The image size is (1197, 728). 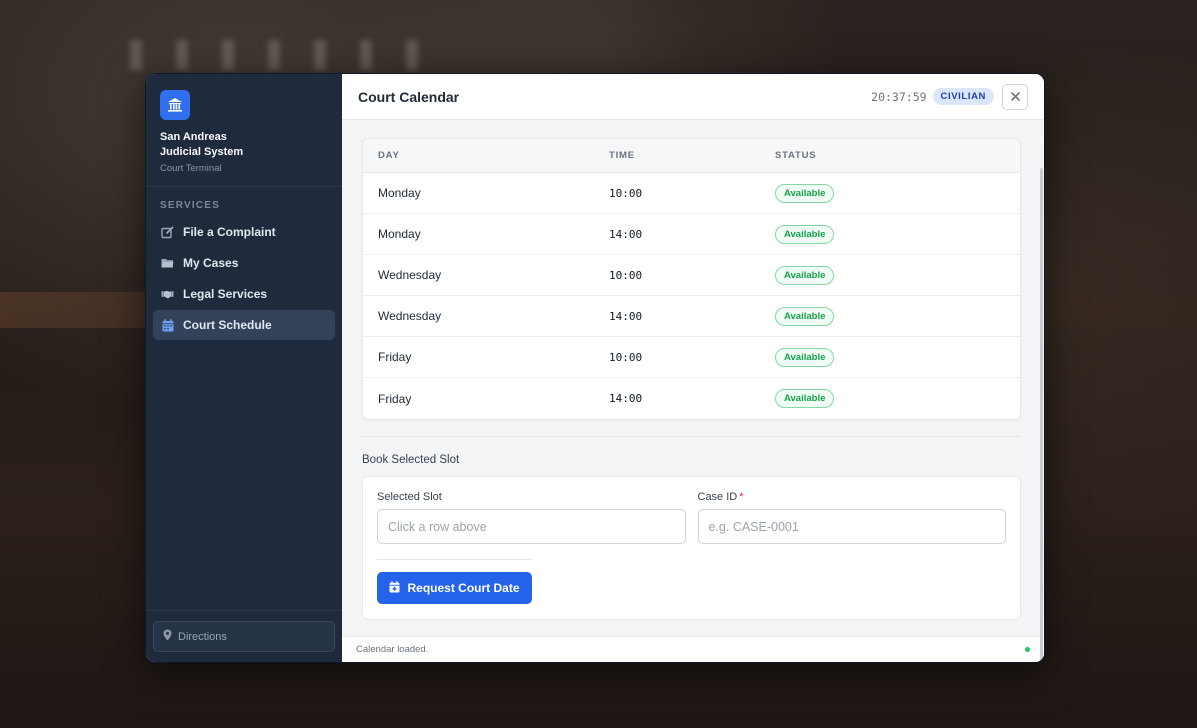 I want to click on scrollbar, so click(x=1041, y=415).